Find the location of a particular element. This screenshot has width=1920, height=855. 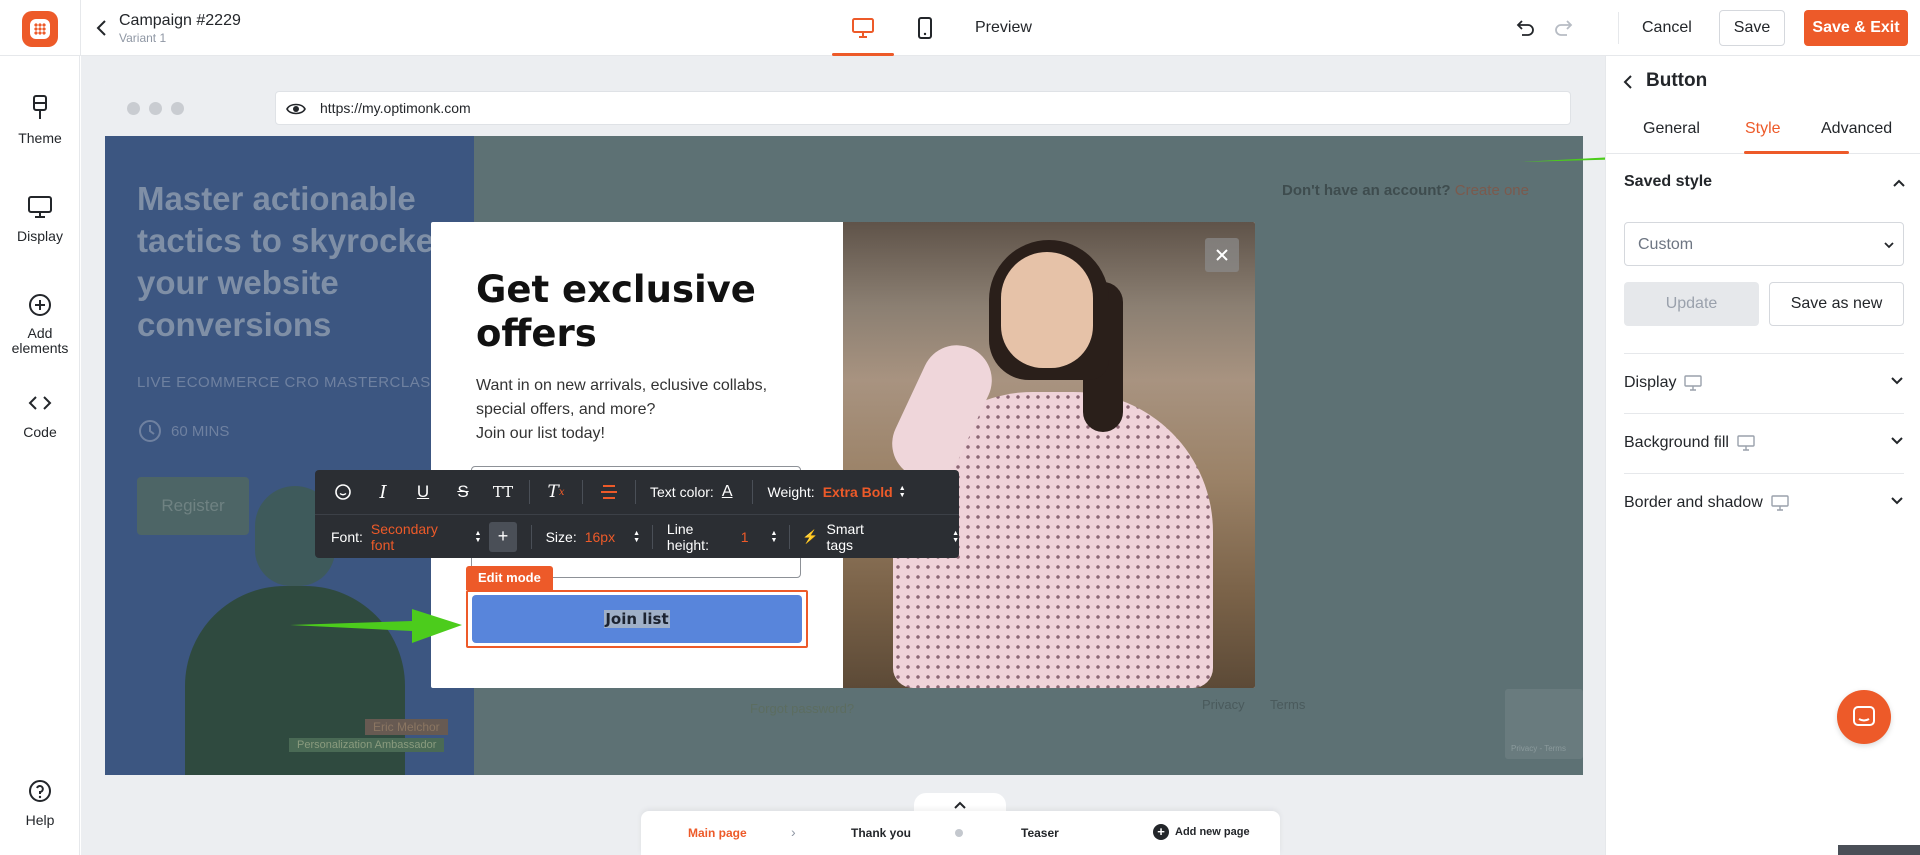

url-bar: https://my.optimonk.com is located at coordinates (923, 108).